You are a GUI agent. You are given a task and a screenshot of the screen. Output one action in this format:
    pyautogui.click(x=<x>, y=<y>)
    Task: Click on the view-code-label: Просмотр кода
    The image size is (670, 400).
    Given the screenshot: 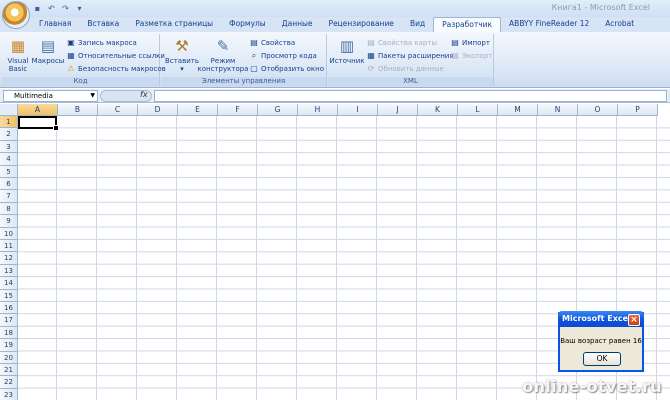 What is the action you would take?
    pyautogui.click(x=289, y=55)
    